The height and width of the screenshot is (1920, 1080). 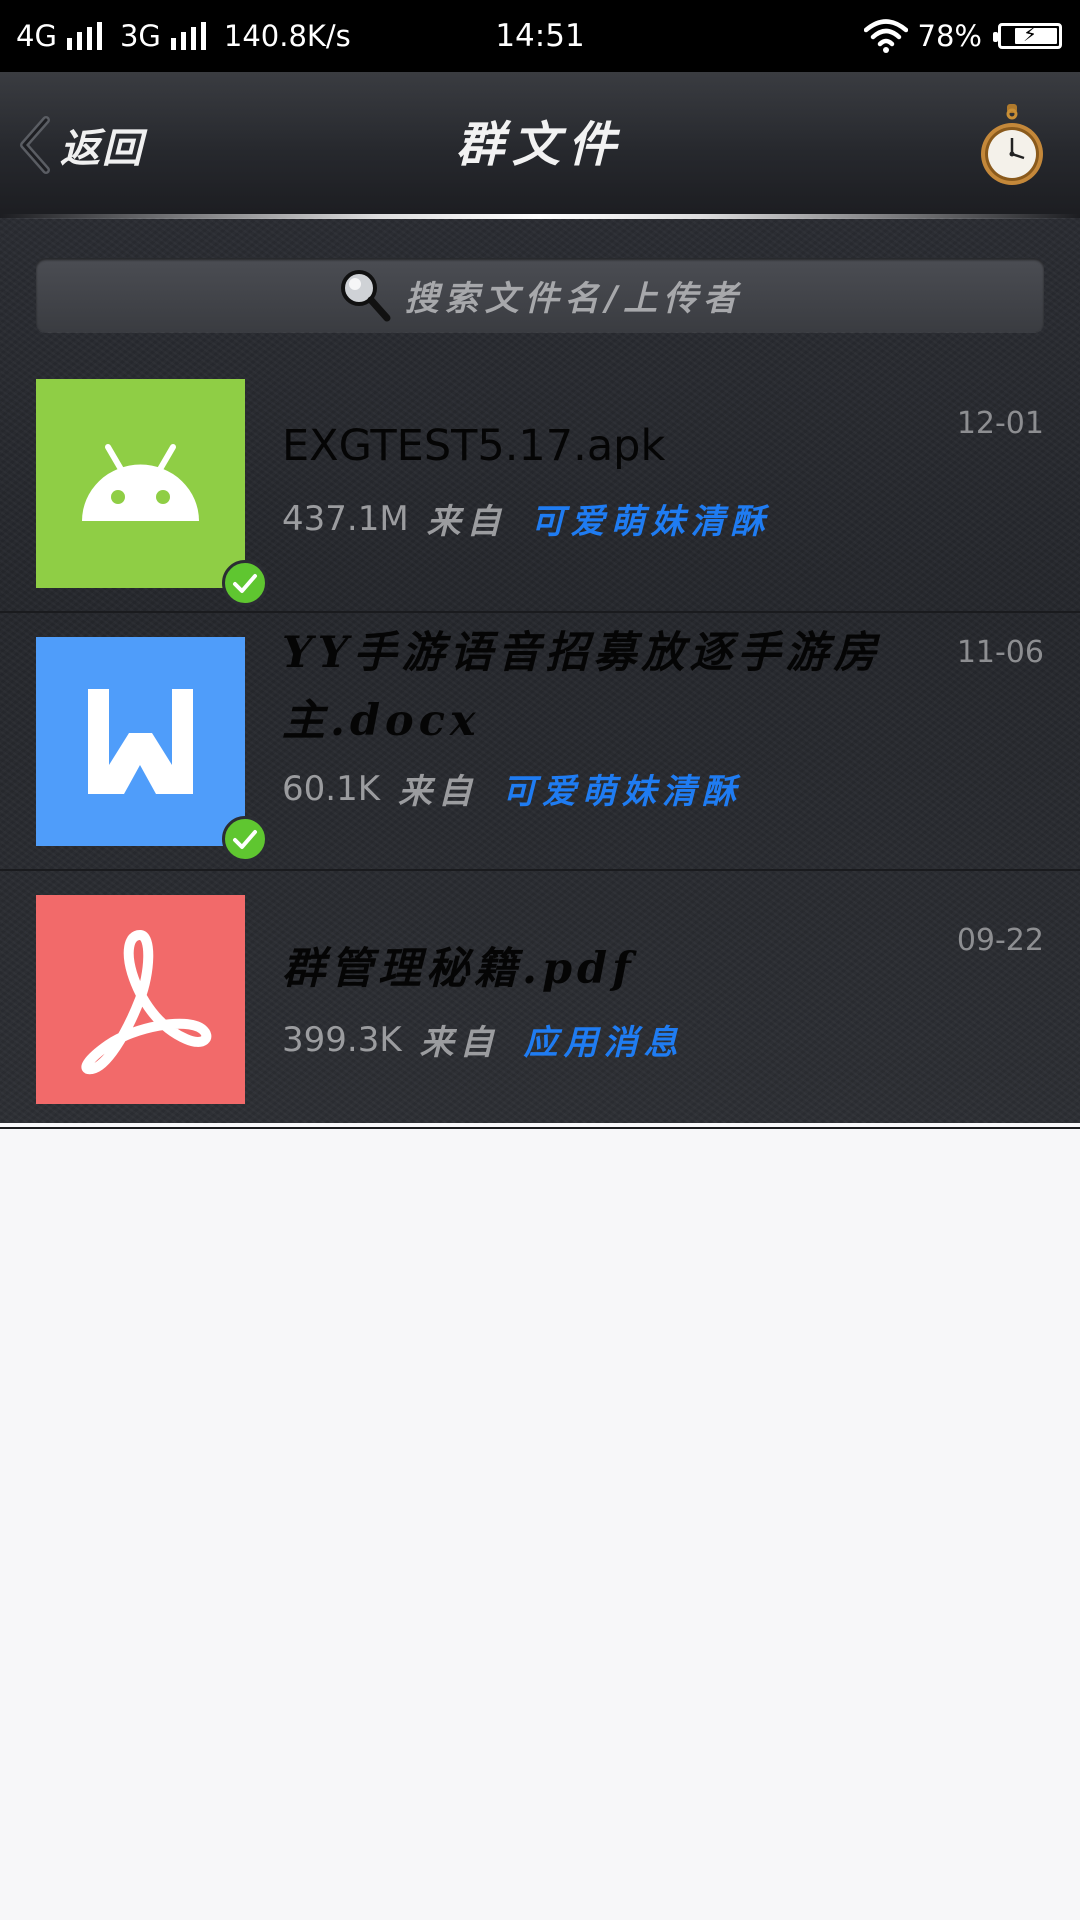 What do you see at coordinates (35, 145) in the screenshot?
I see `chevron-left-icon` at bounding box center [35, 145].